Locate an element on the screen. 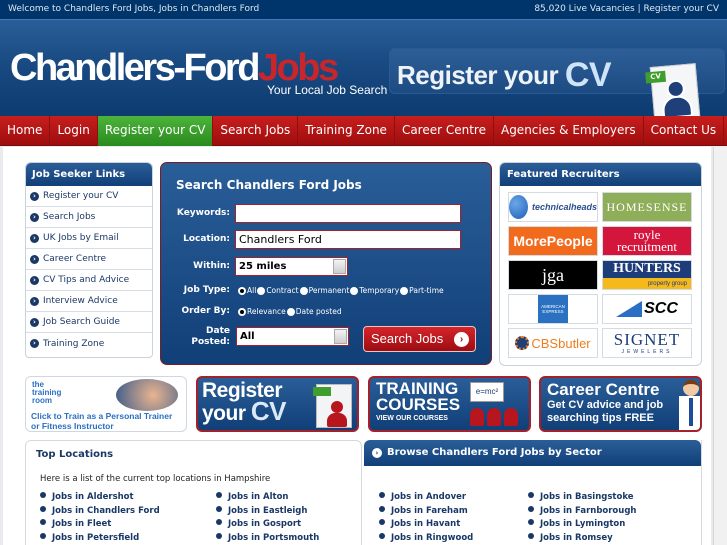 This screenshot has width=727, height=545. location-link: Jobs in Fareham is located at coordinates (423, 511).